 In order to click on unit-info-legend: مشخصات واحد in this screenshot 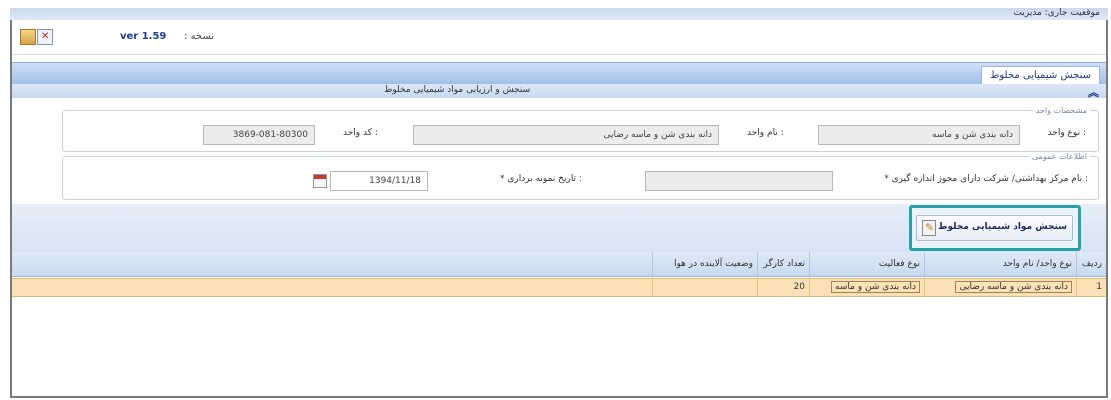, I will do `click(1061, 110)`.